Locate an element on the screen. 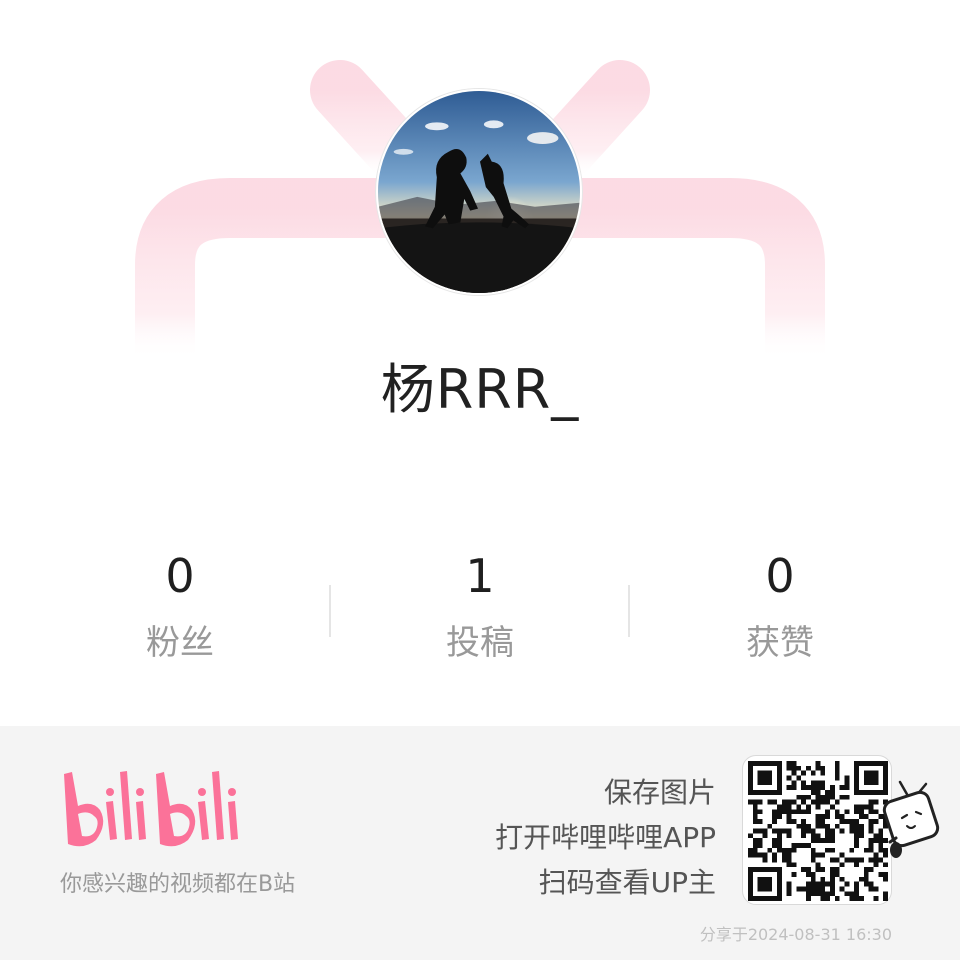 This screenshot has width=960, height=960. stat-likes: 0 获赞 is located at coordinates (780, 606).